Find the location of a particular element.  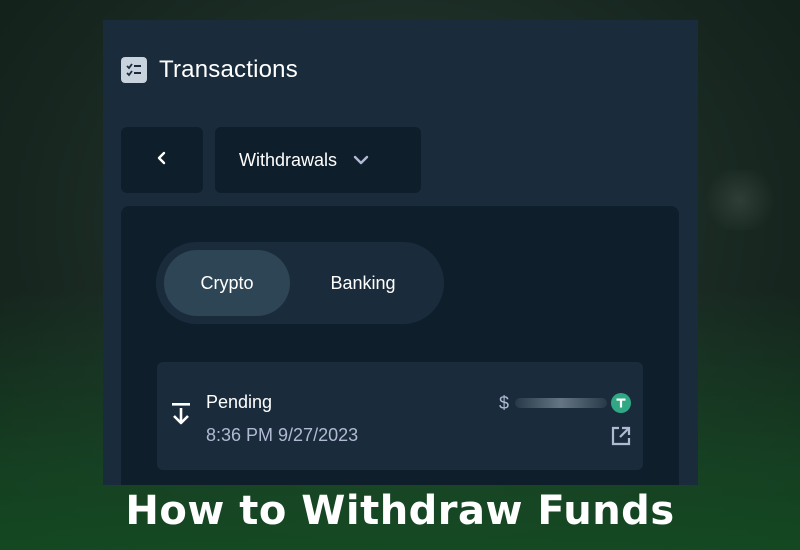

checklist-icon is located at coordinates (134, 70).